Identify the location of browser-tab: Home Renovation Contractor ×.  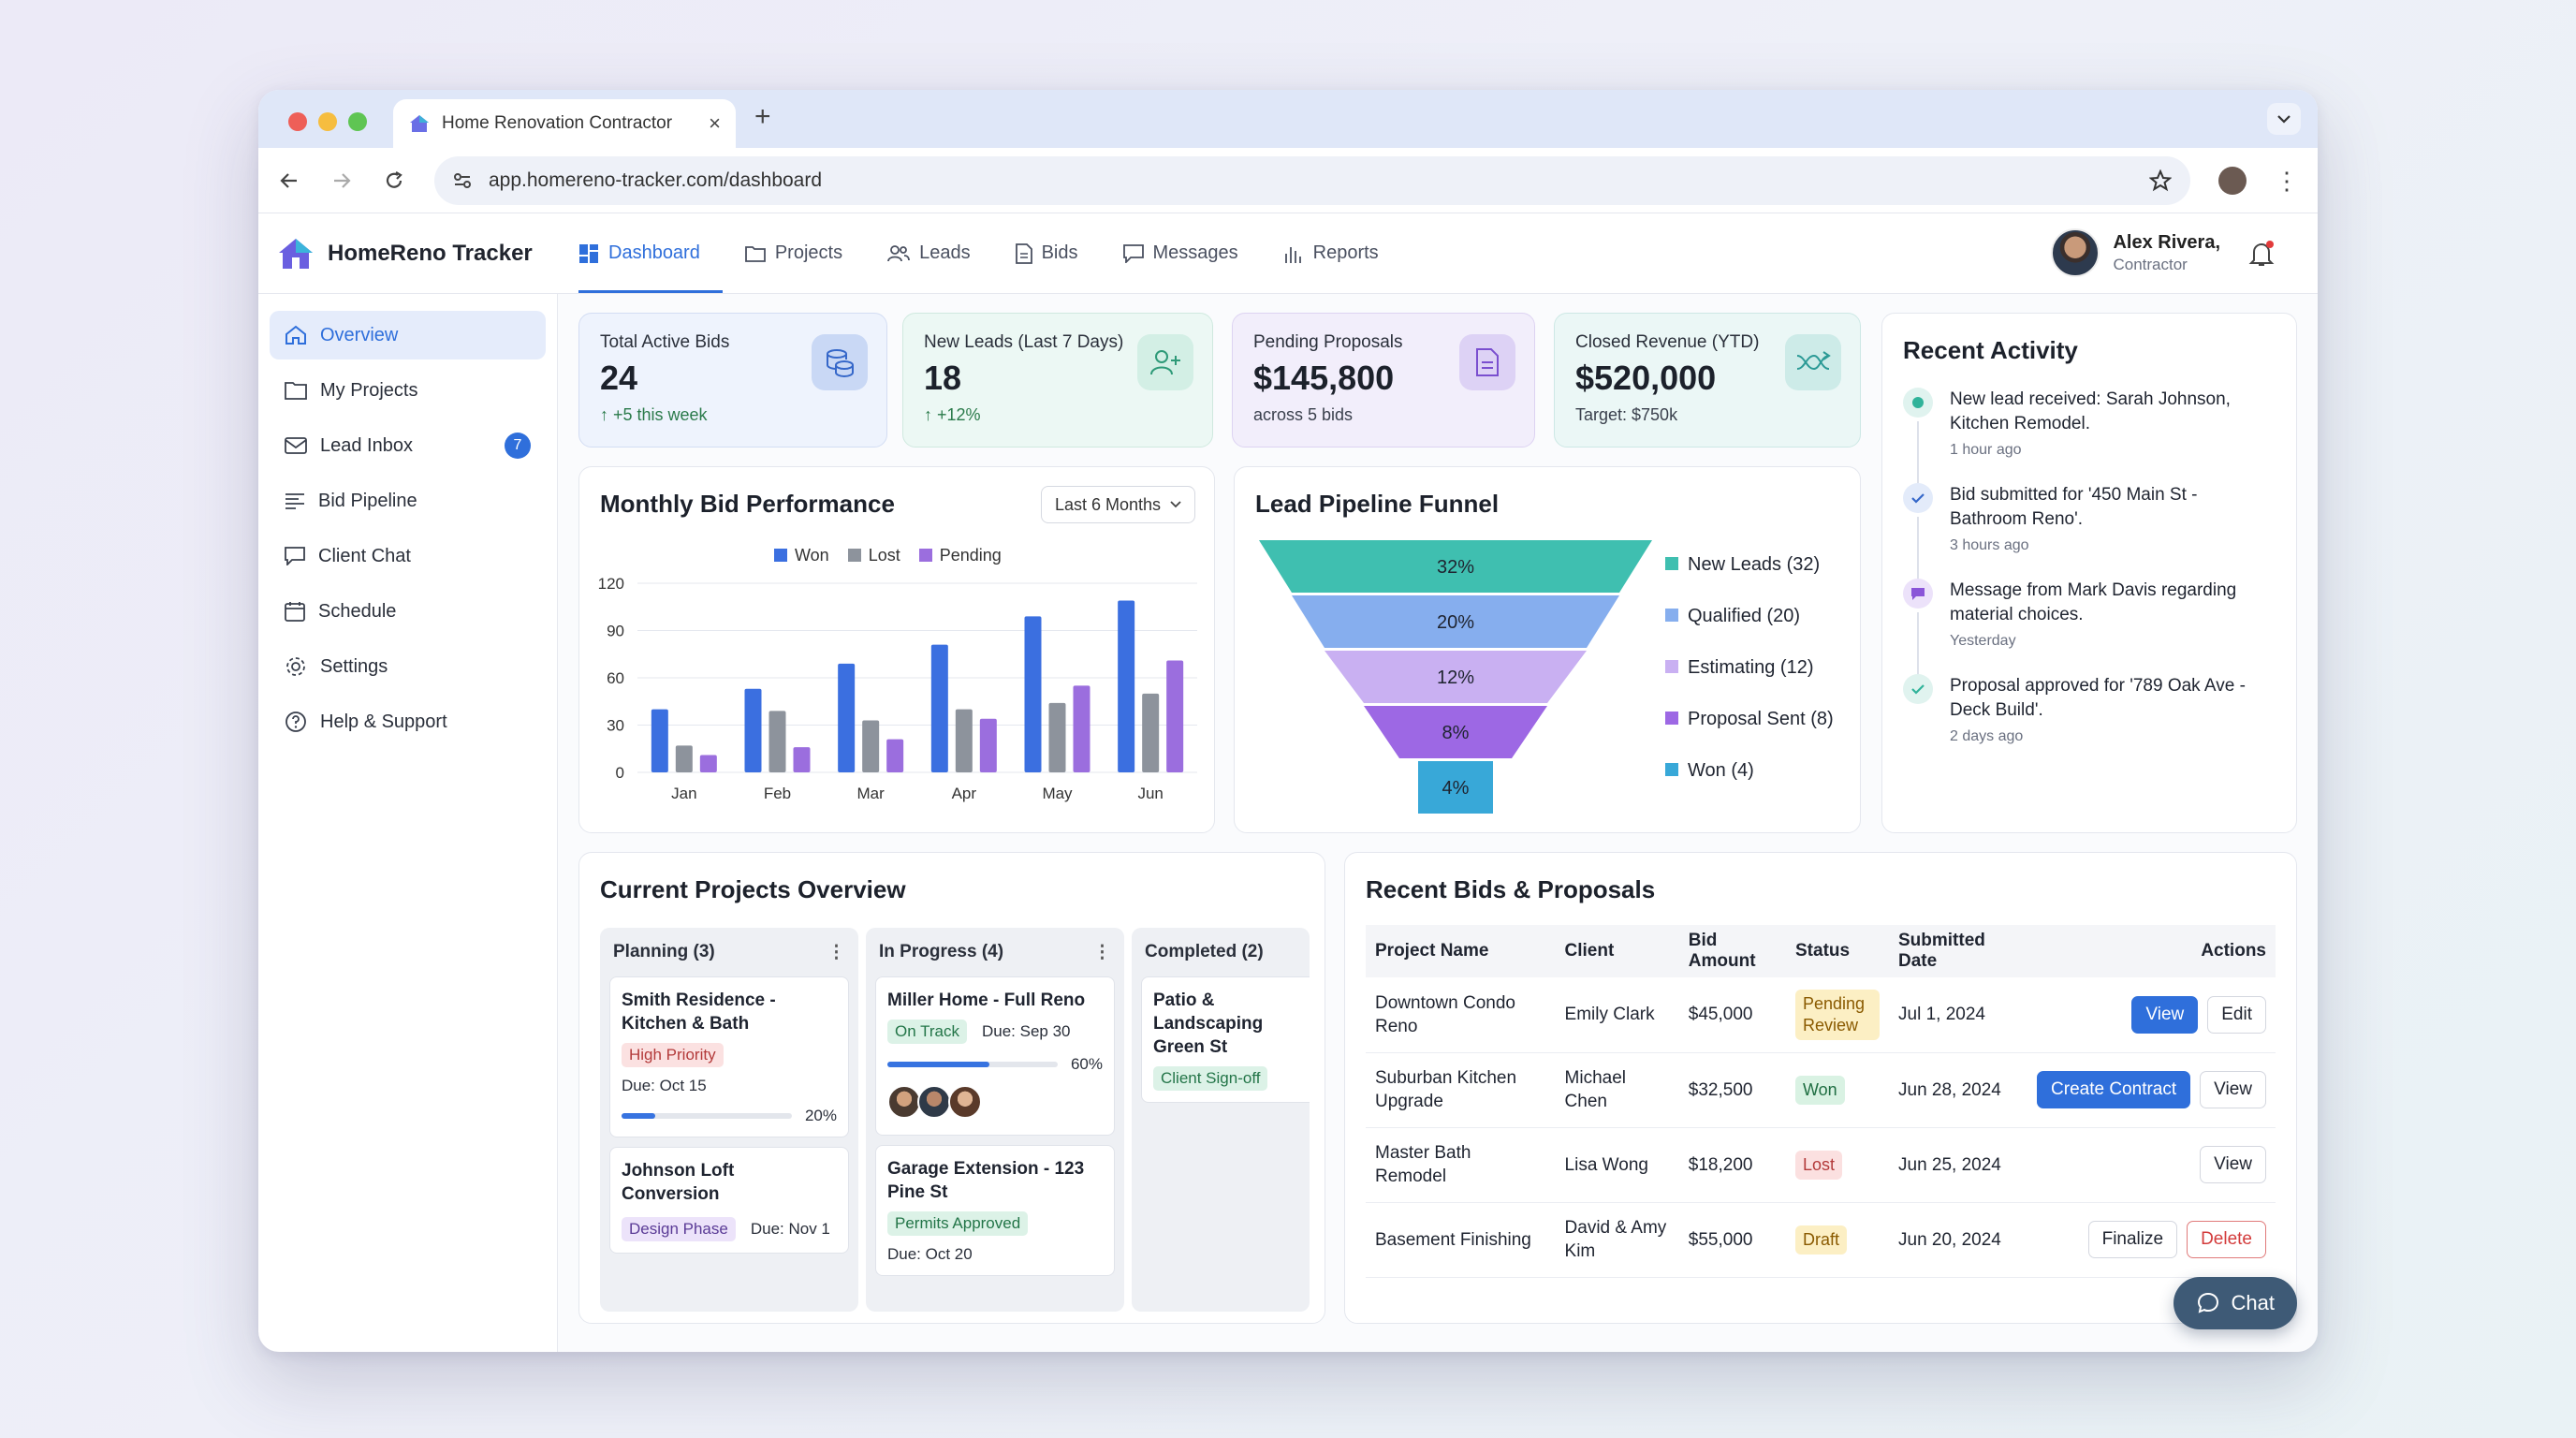
(564, 123).